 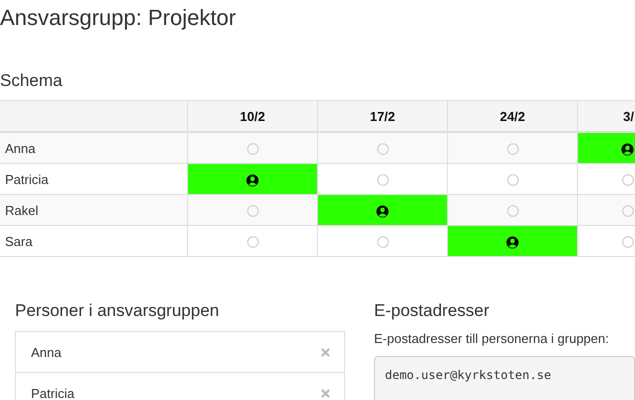 What do you see at coordinates (32, 81) in the screenshot?
I see `section-heading: Schema` at bounding box center [32, 81].